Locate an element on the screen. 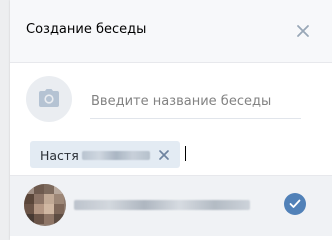 The width and height of the screenshot is (332, 240). close-button is located at coordinates (303, 31).